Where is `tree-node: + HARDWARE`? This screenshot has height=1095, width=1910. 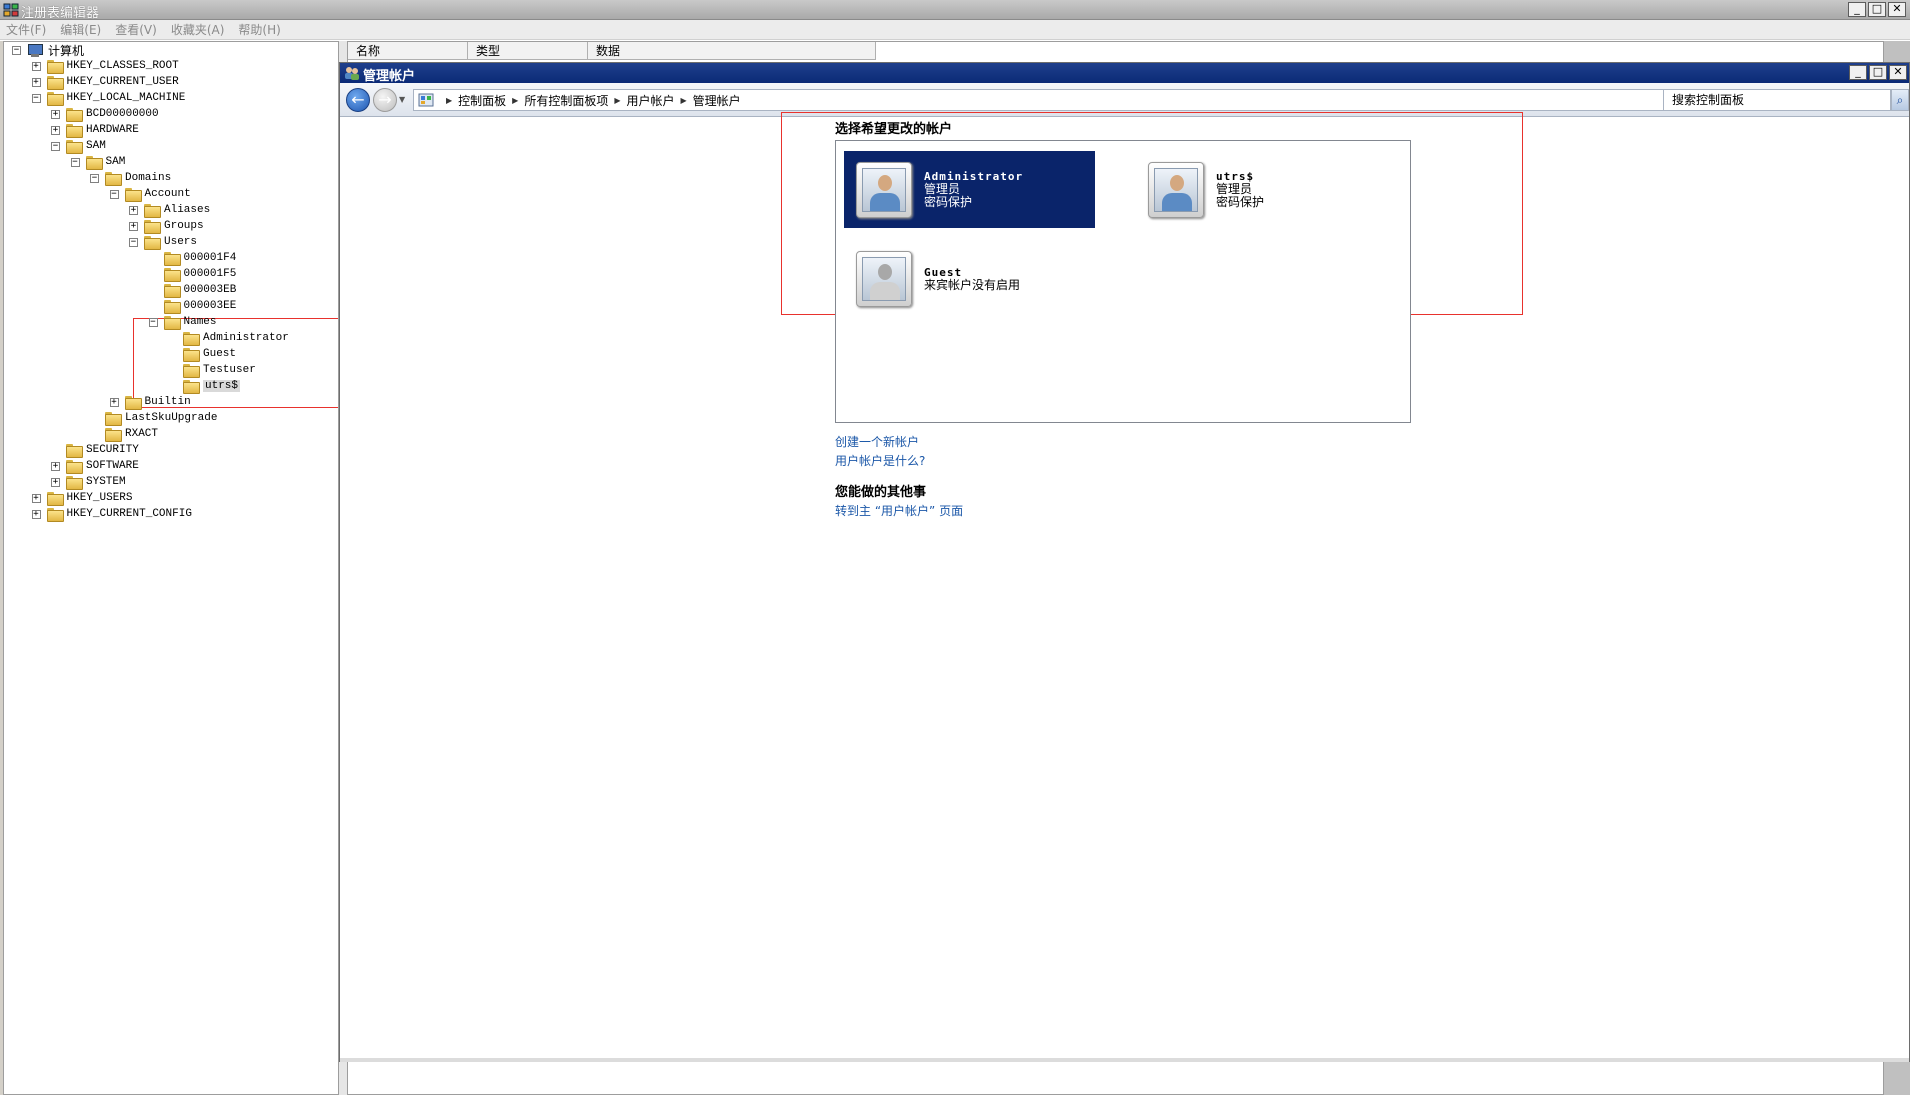
tree-node: + HARDWARE is located at coordinates (95, 130).